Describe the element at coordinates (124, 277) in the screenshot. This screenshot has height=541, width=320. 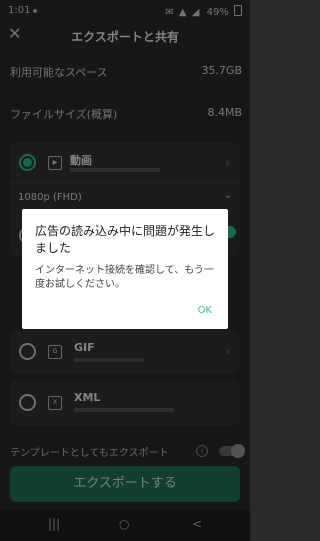
I see `dialog-message: インターネット接続を確認して、もう一度お試しください。` at that location.